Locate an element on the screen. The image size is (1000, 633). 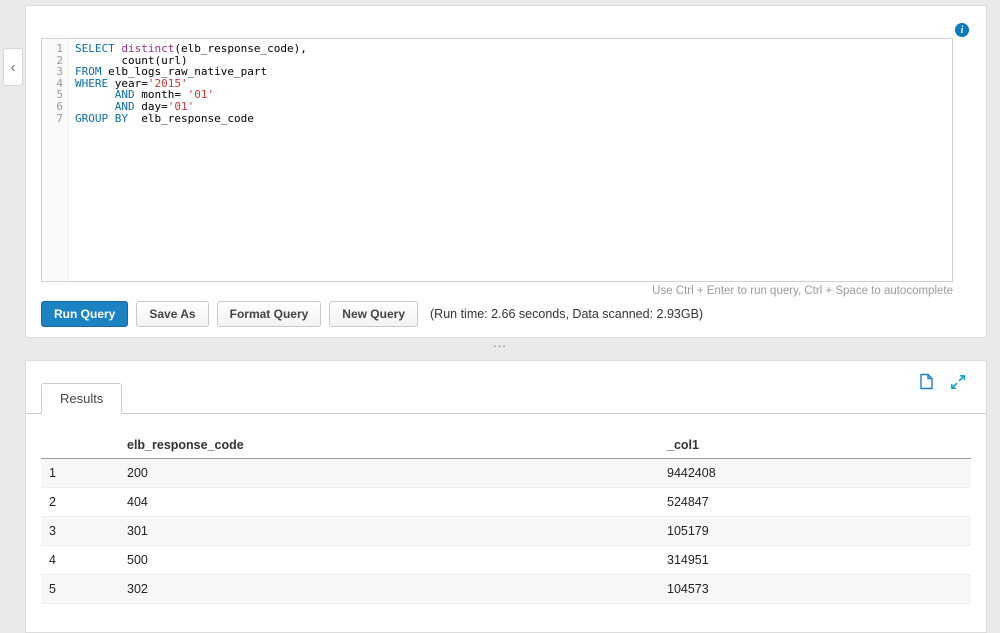
row-index-cell: 4 is located at coordinates (80, 560).